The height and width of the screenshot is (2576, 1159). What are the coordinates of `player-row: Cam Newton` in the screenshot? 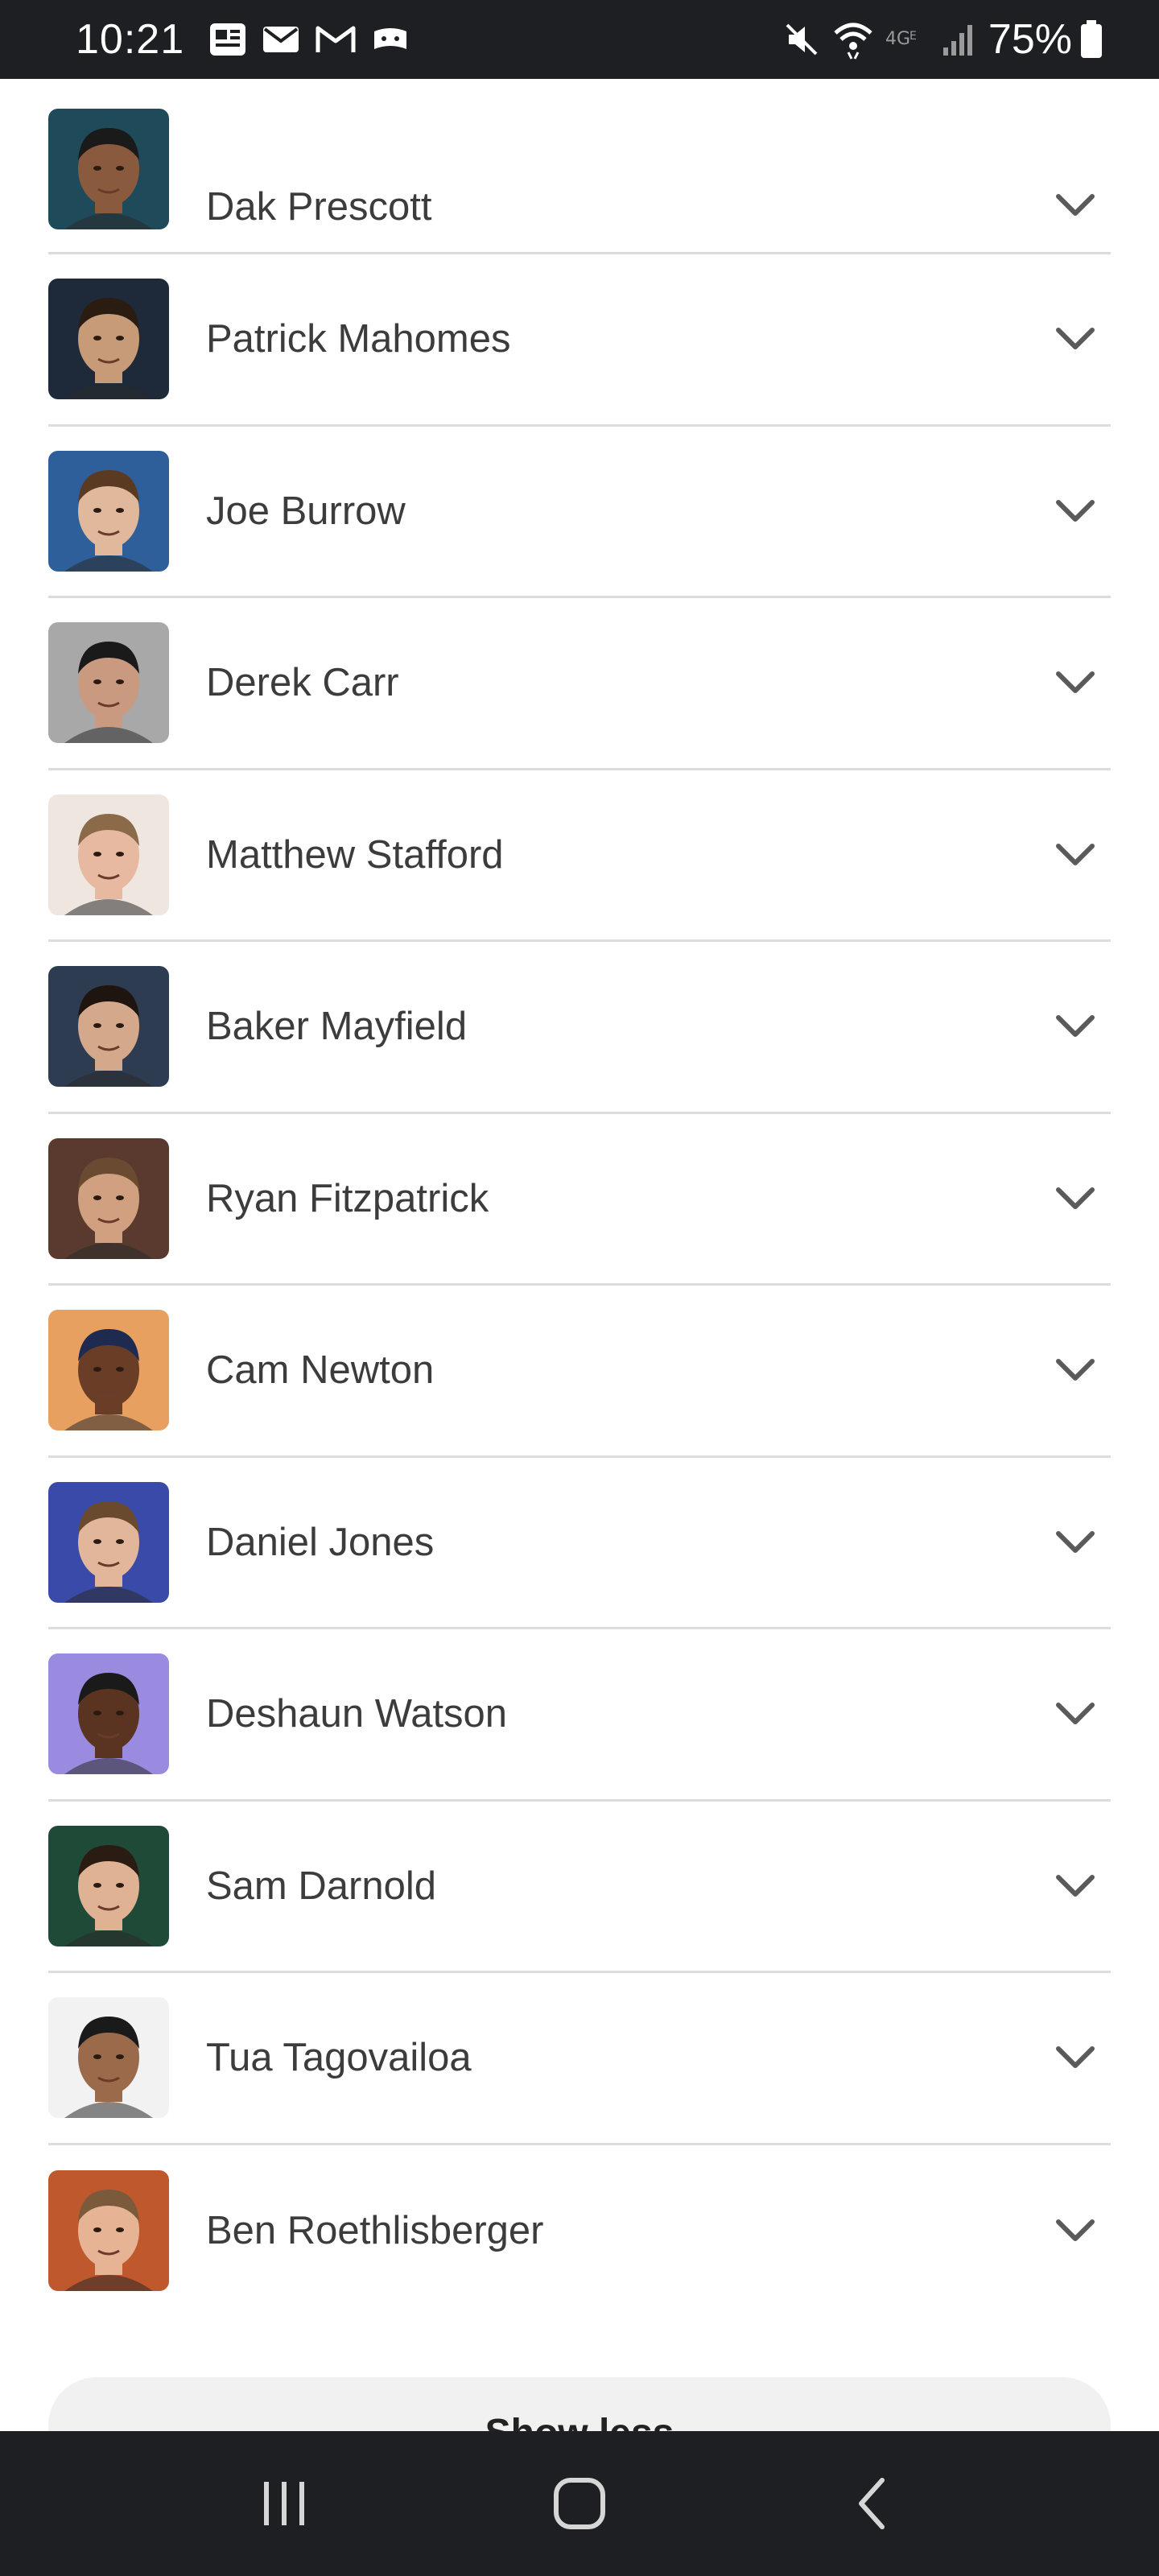 It's located at (579, 1372).